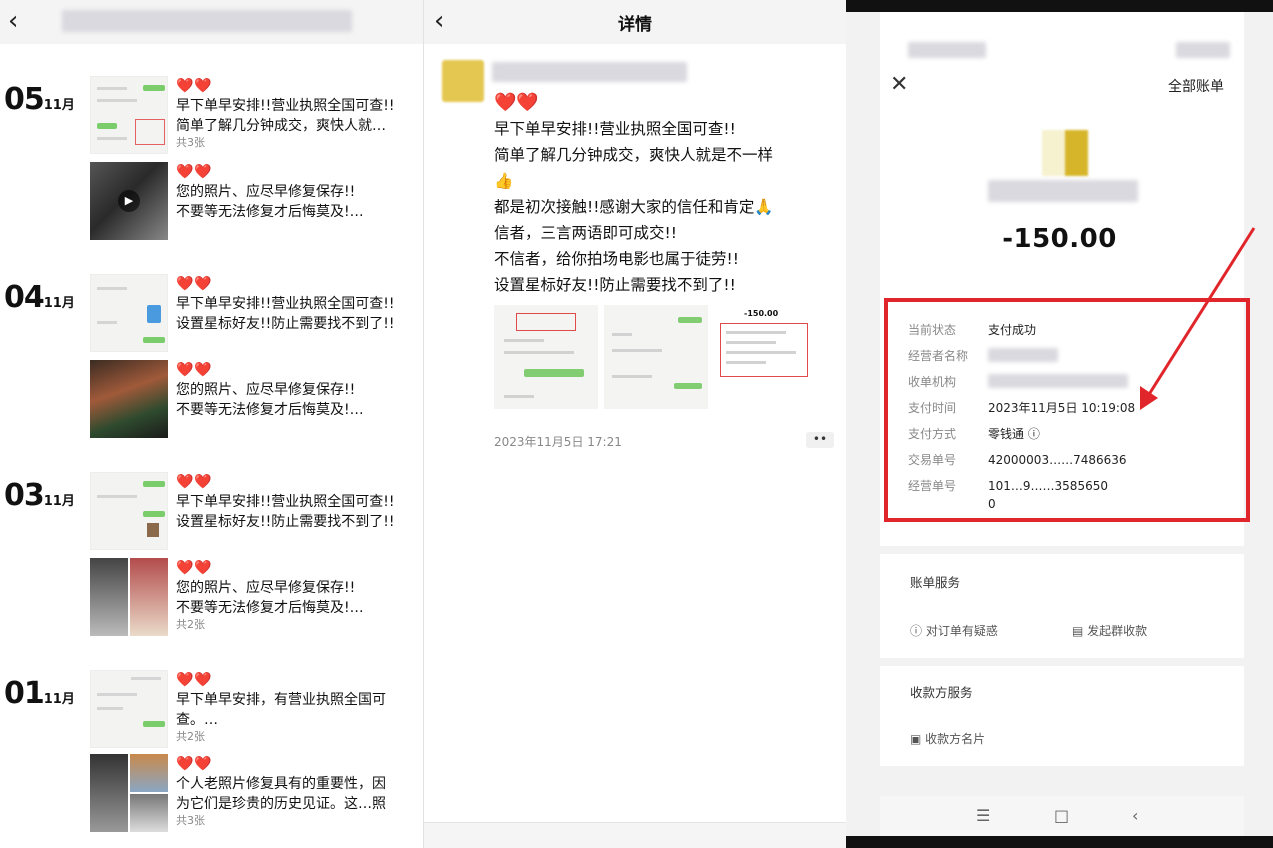  What do you see at coordinates (766, 357) in the screenshot?
I see `post-image-3: -150.00` at bounding box center [766, 357].